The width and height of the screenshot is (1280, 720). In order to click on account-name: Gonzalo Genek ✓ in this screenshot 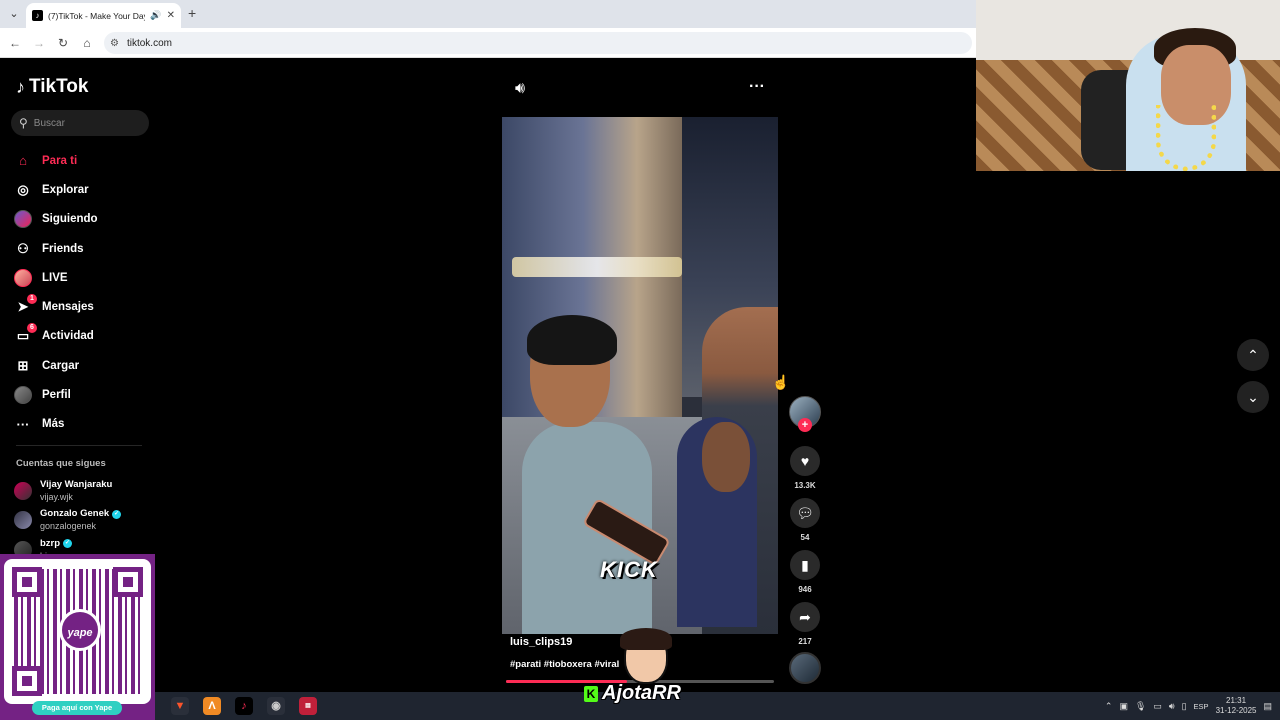, I will do `click(81, 514)`.